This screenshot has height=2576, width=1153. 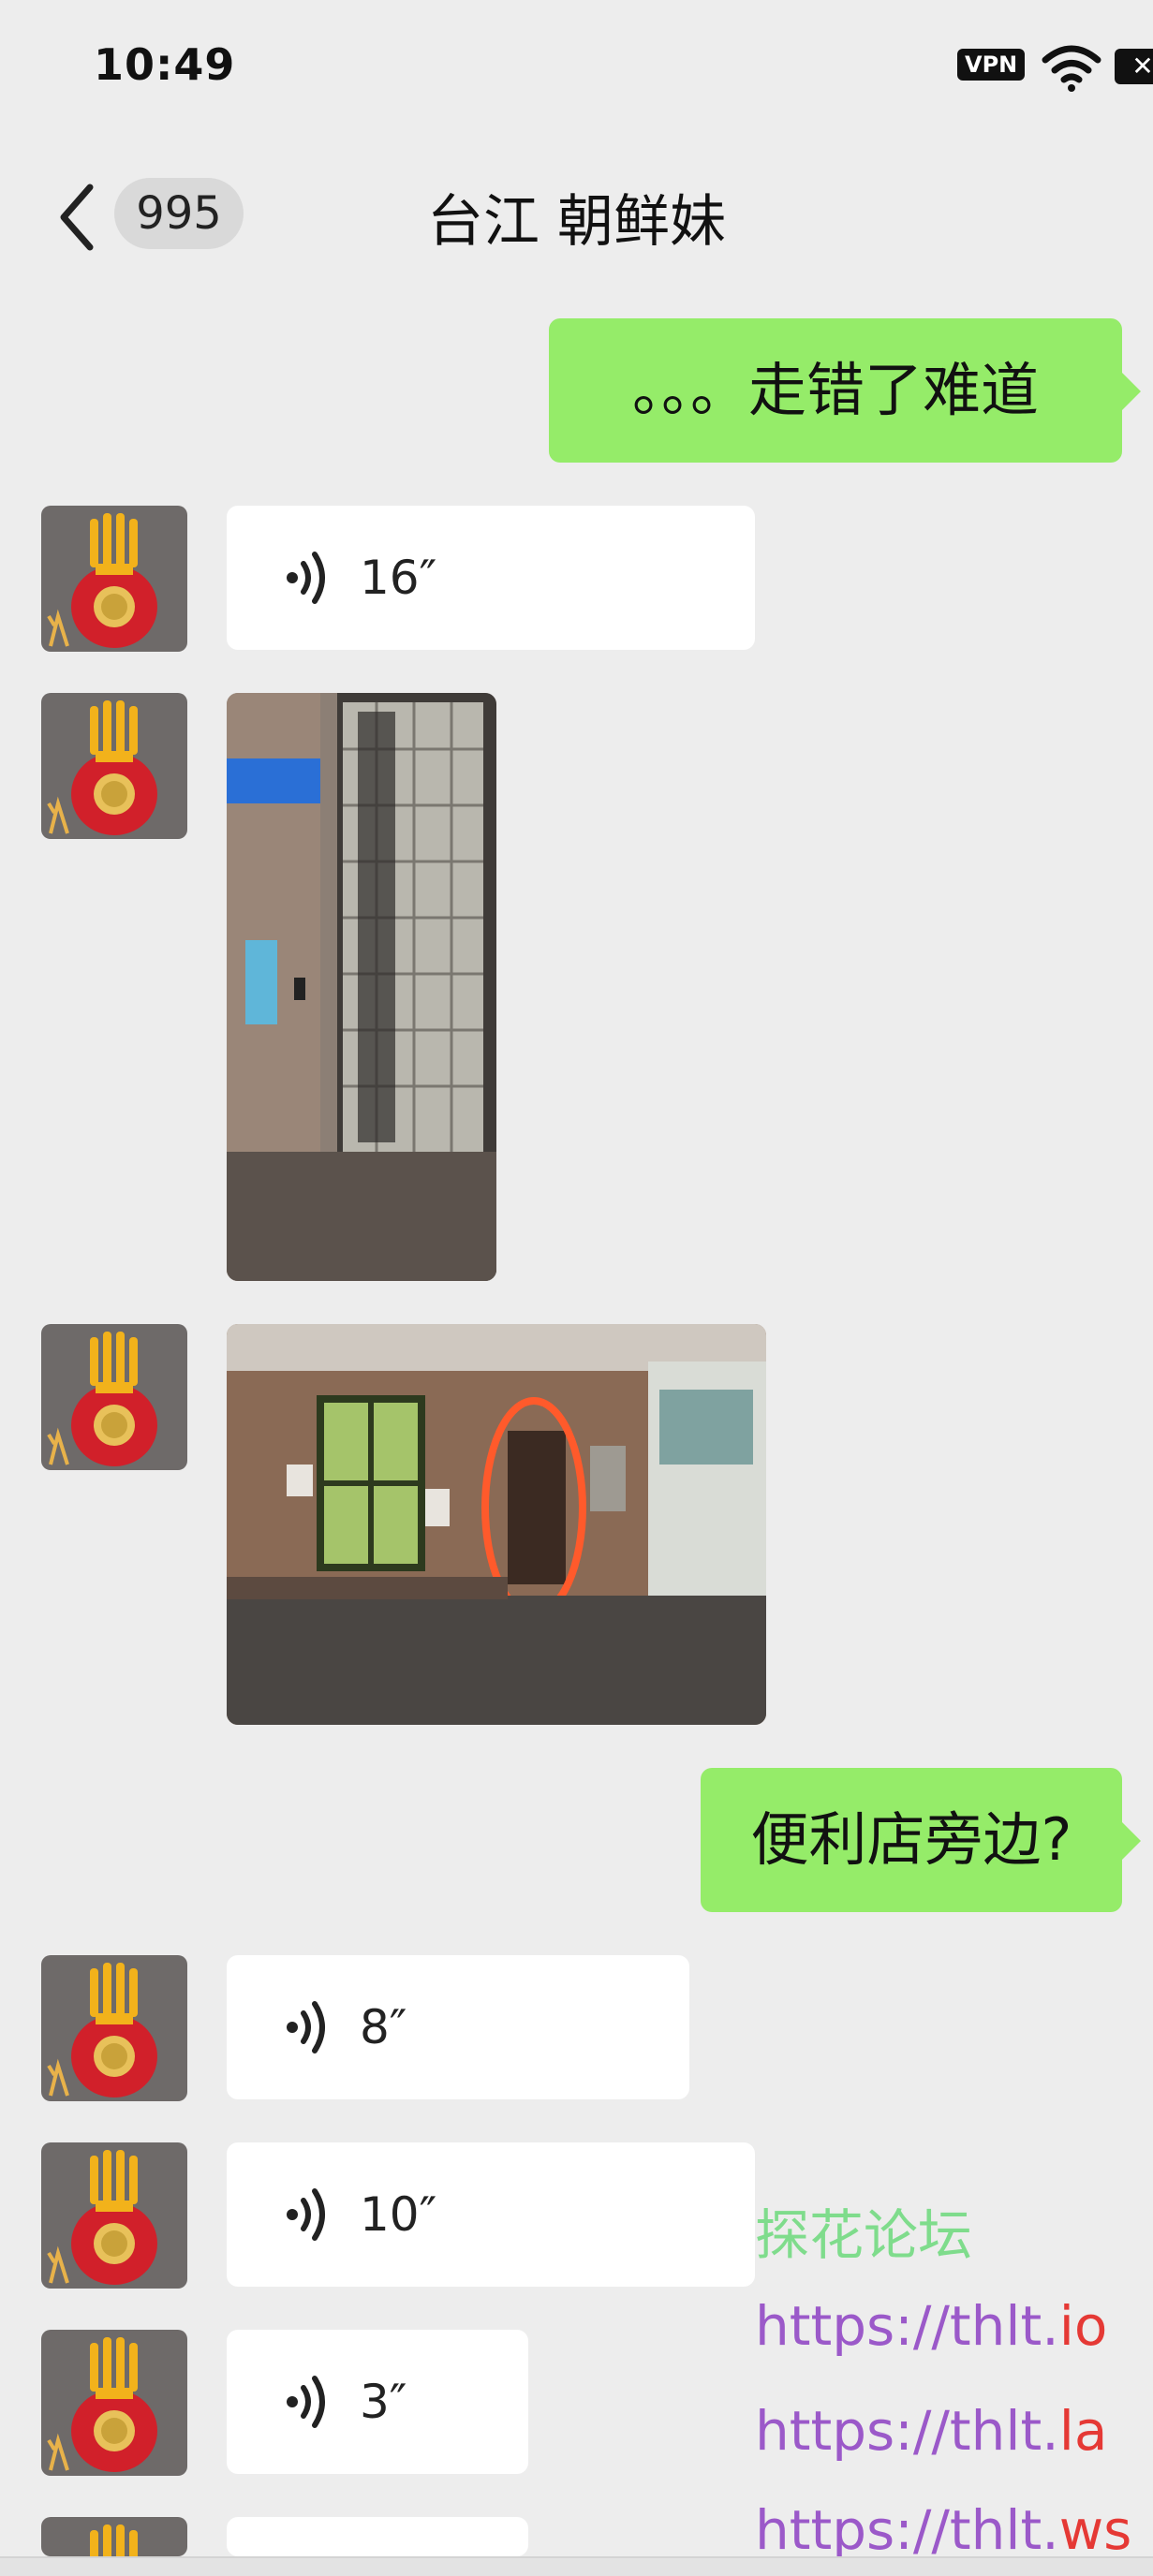 I want to click on status-bar: 10:49 VPN ✕, so click(x=576, y=70).